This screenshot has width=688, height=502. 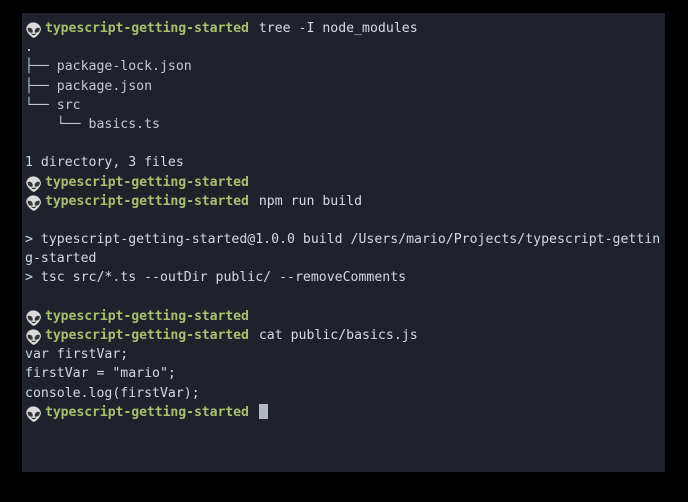 What do you see at coordinates (338, 28) in the screenshot?
I see `command-text: tree -I node_modules` at bounding box center [338, 28].